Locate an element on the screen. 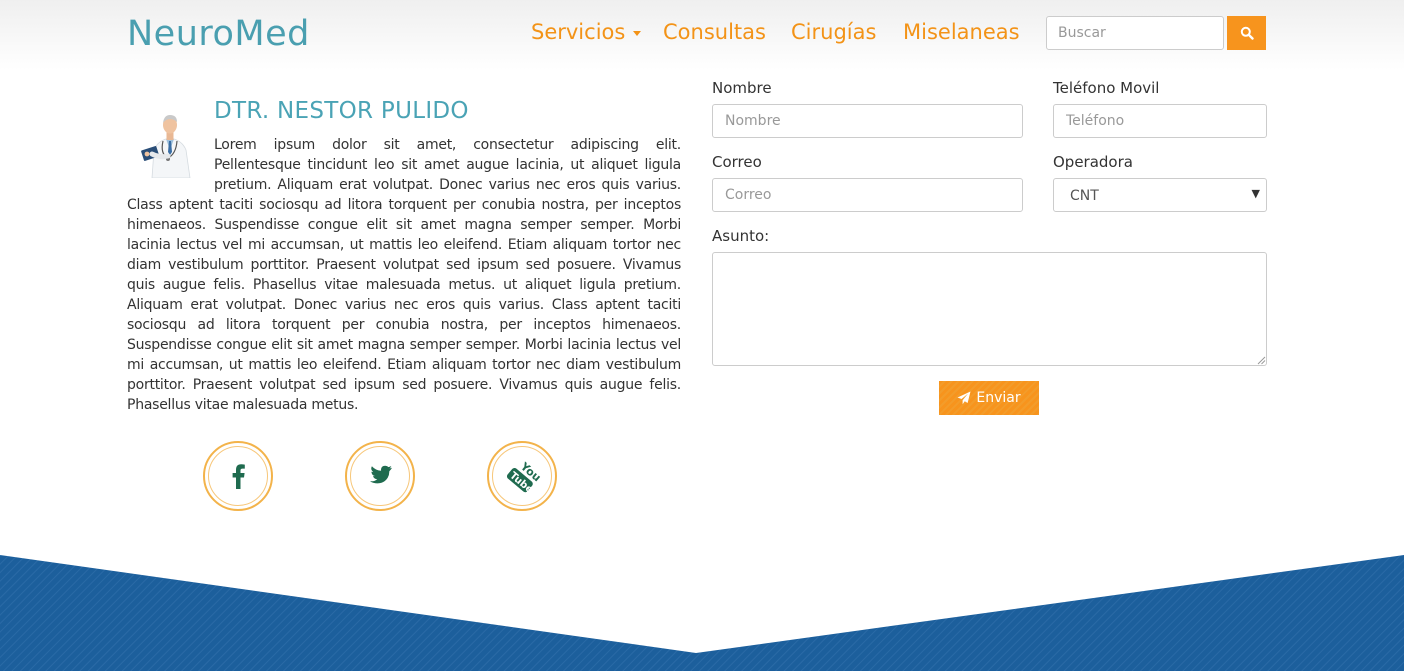 Image resolution: width=1404 pixels, height=671 pixels. twitter-icon is located at coordinates (381, 474).